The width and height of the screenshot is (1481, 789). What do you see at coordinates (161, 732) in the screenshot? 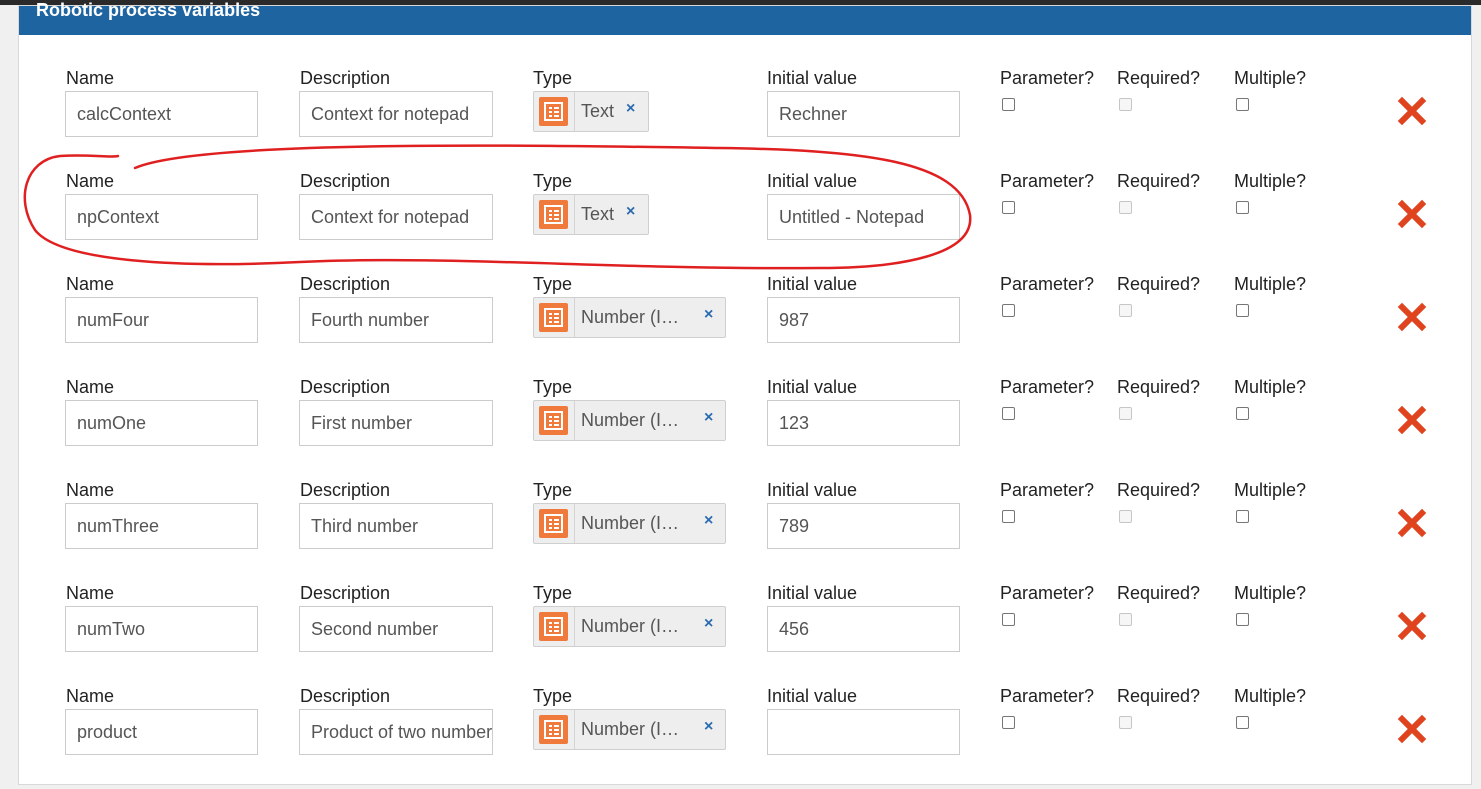
I see `name-input: product` at bounding box center [161, 732].